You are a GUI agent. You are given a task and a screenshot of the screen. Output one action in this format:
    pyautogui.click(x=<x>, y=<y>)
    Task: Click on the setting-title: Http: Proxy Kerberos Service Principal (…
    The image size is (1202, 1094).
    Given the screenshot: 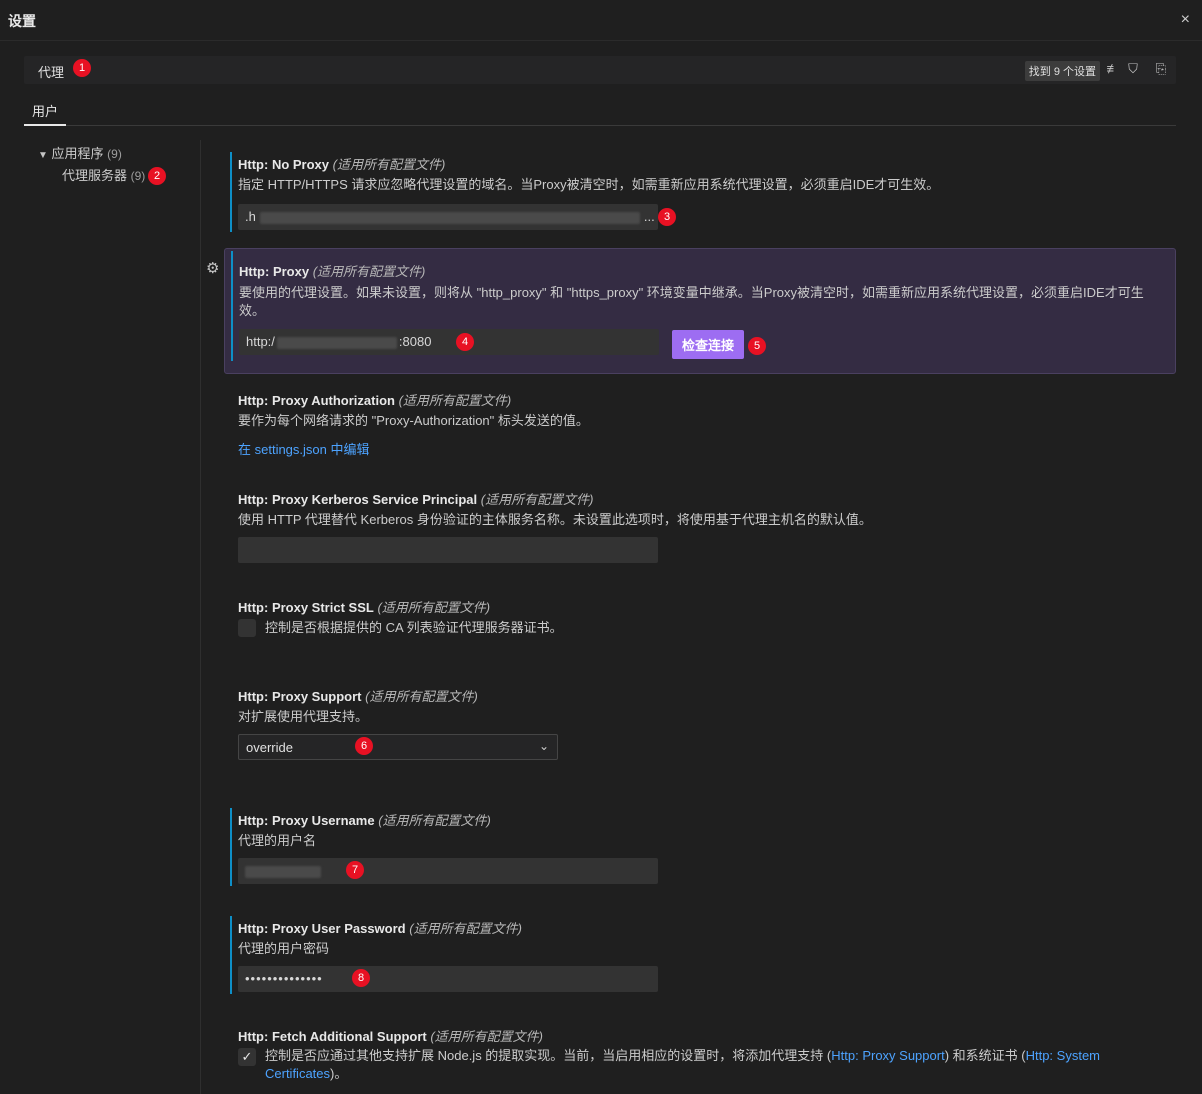 What is the action you would take?
    pyautogui.click(x=416, y=499)
    